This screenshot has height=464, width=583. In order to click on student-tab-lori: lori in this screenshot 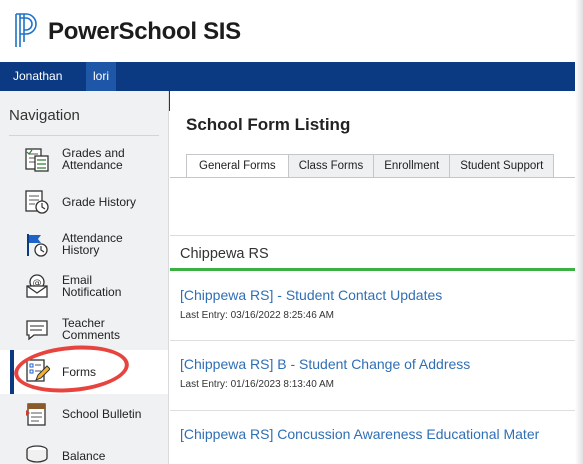, I will do `click(101, 76)`.